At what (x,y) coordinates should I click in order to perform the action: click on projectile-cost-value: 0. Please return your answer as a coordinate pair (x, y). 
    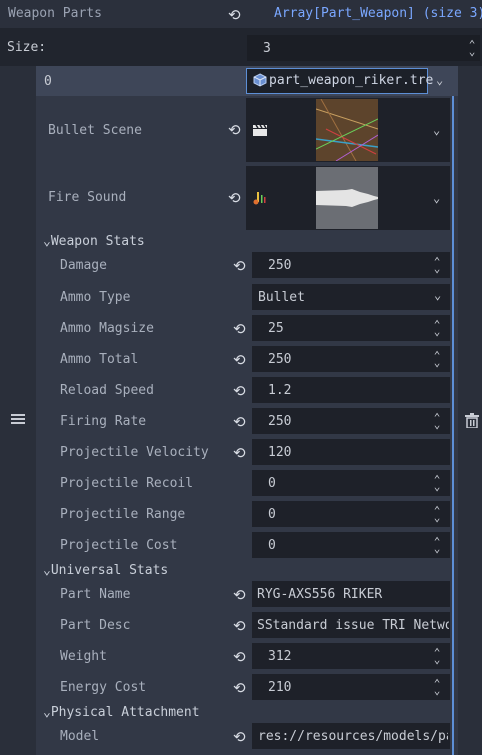
    Looking at the image, I should click on (272, 545).